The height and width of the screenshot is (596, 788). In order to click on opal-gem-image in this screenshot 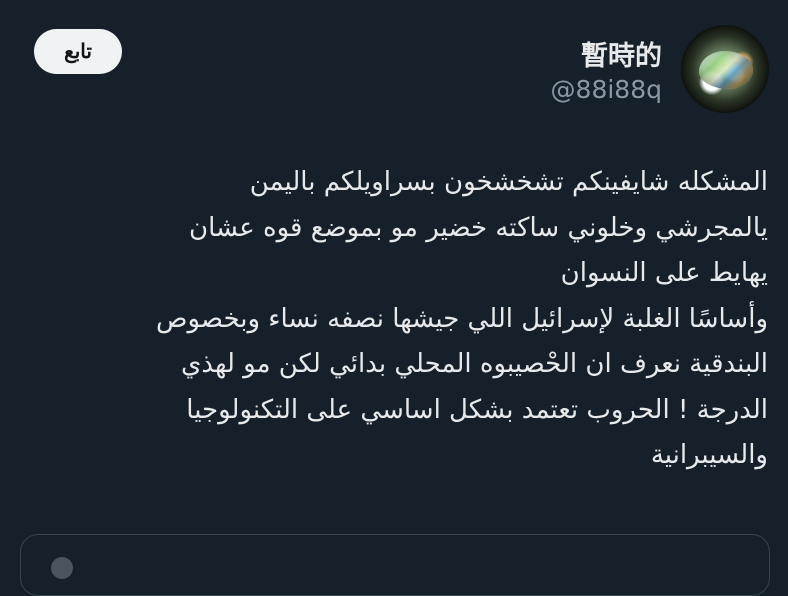, I will do `click(726, 70)`.